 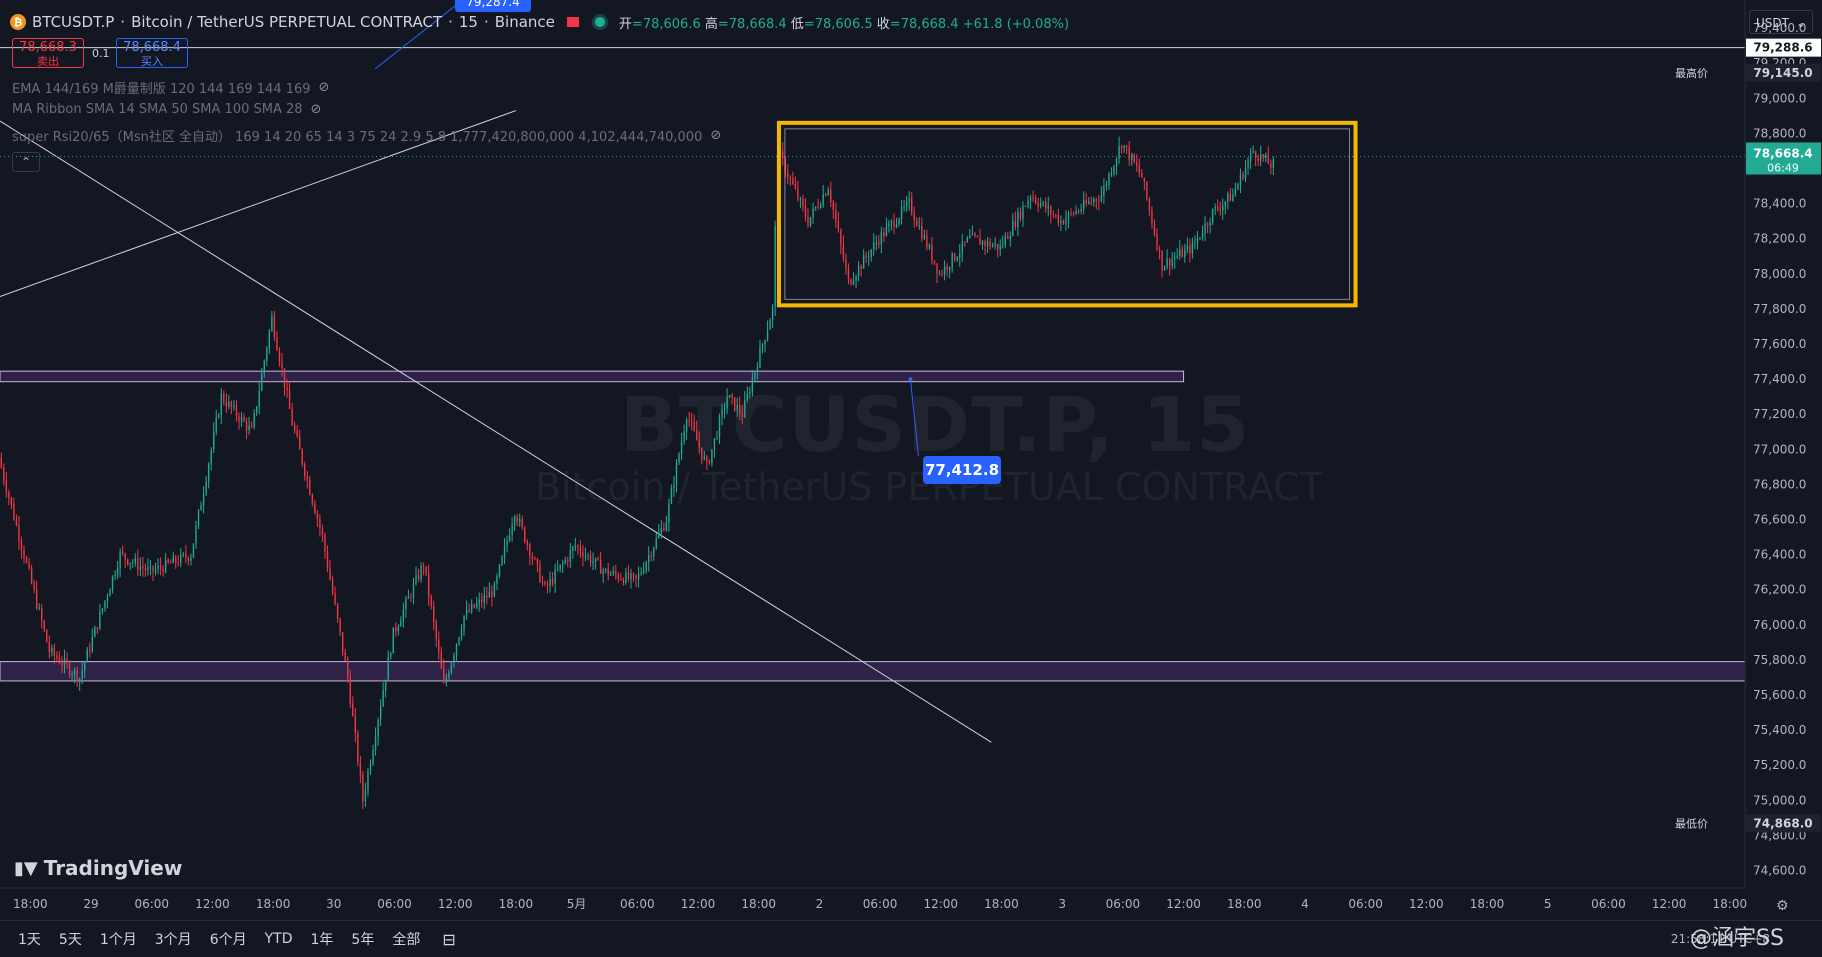 I want to click on symbol-name: BTCUSDT.P, so click(x=73, y=22).